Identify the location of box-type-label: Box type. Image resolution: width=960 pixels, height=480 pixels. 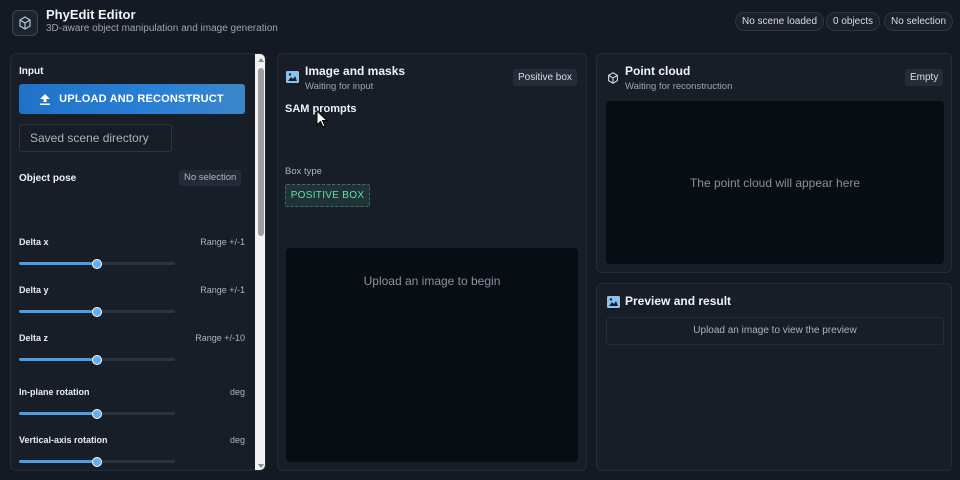
(303, 171).